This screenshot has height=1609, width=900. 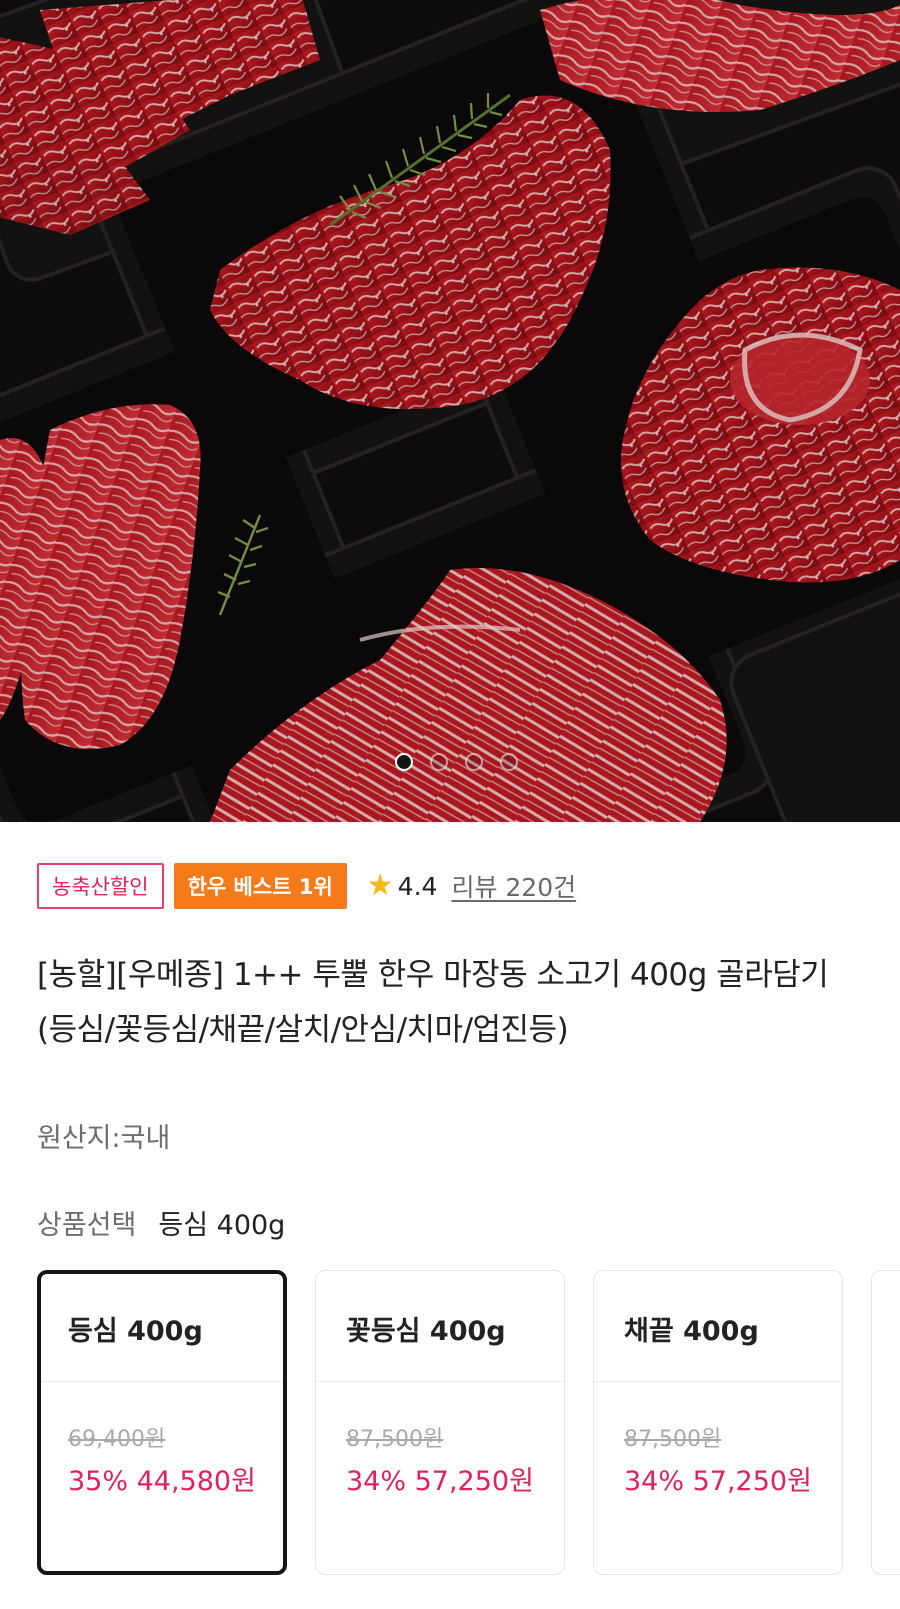 What do you see at coordinates (417, 886) in the screenshot?
I see `rating-score: 4.4` at bounding box center [417, 886].